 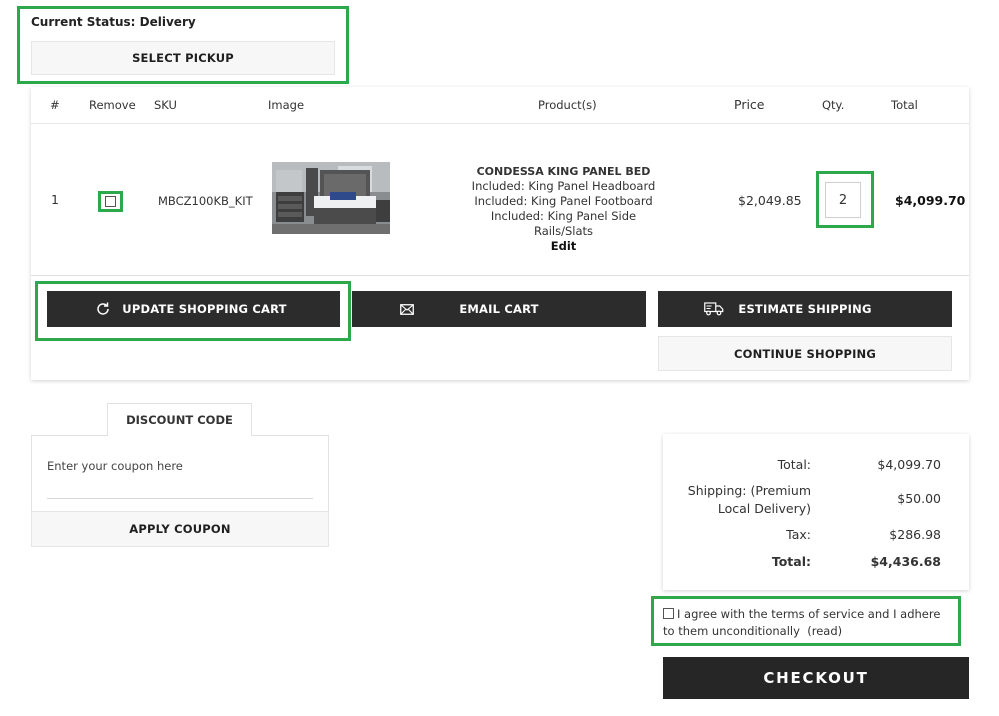 What do you see at coordinates (805, 353) in the screenshot?
I see `continue-shopping-button: CONTINUE SHOPPING` at bounding box center [805, 353].